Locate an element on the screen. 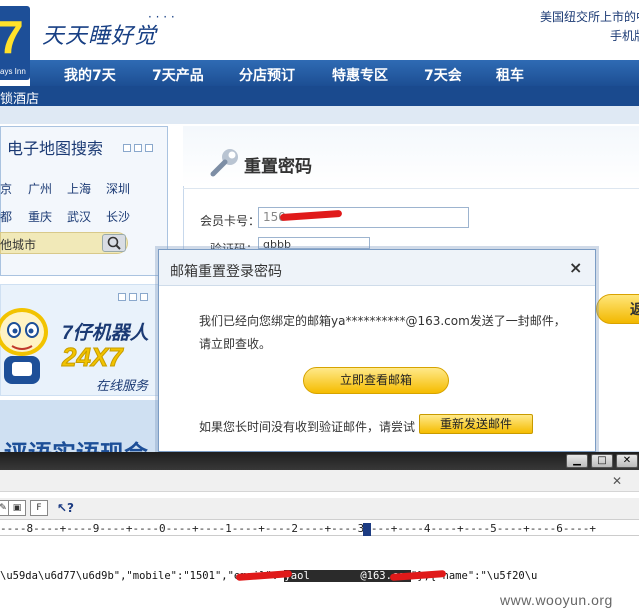 The width and height of the screenshot is (639, 610). slogan-decoration: · · · · is located at coordinates (161, 17).